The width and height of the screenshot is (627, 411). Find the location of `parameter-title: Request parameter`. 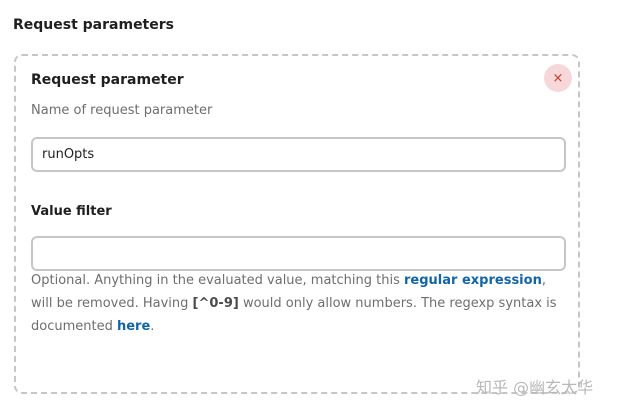

parameter-title: Request parameter is located at coordinates (107, 80).